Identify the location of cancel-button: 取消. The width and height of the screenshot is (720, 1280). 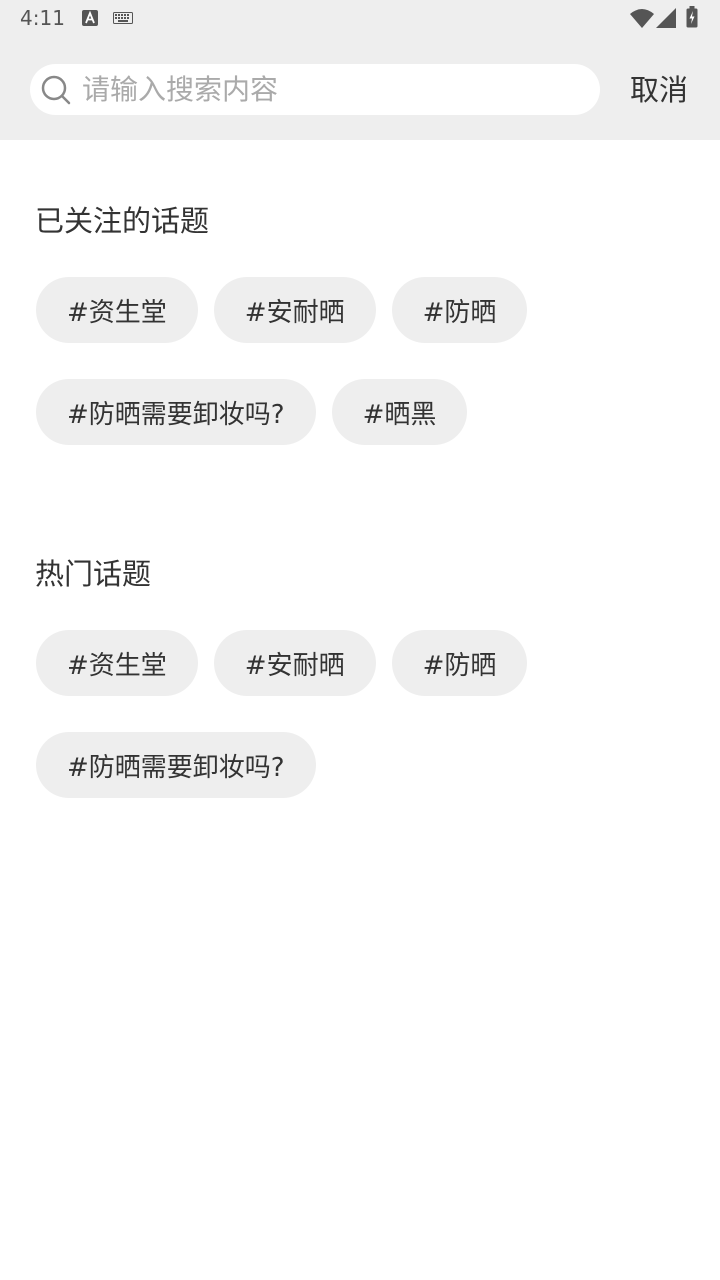
(659, 90).